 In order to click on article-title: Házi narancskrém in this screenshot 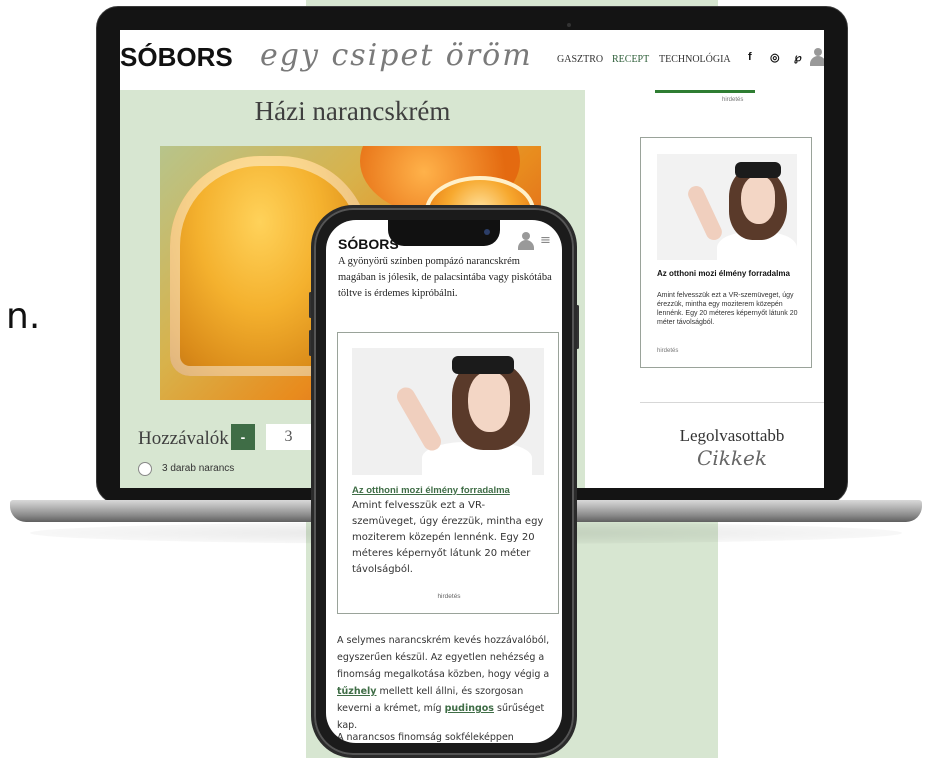, I will do `click(352, 111)`.